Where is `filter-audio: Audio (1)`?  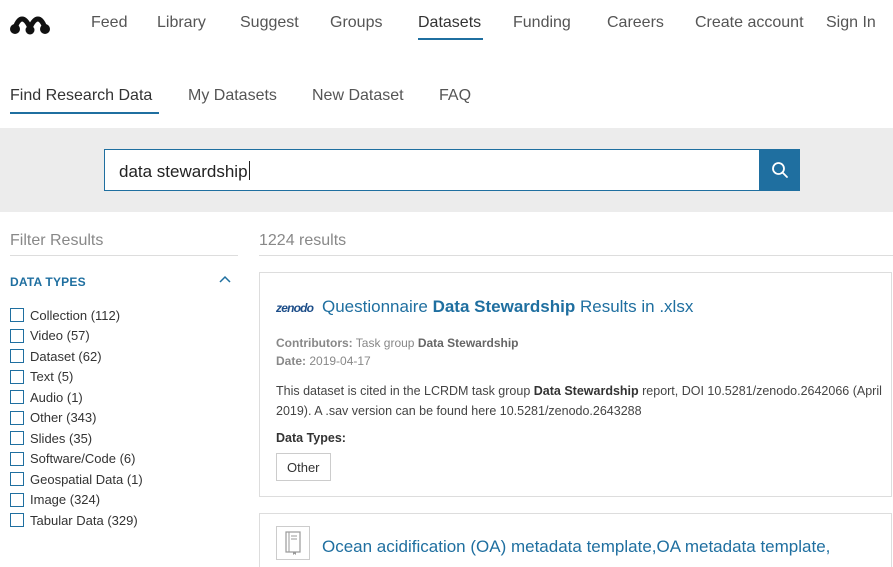
filter-audio: Audio (1) is located at coordinates (76, 397).